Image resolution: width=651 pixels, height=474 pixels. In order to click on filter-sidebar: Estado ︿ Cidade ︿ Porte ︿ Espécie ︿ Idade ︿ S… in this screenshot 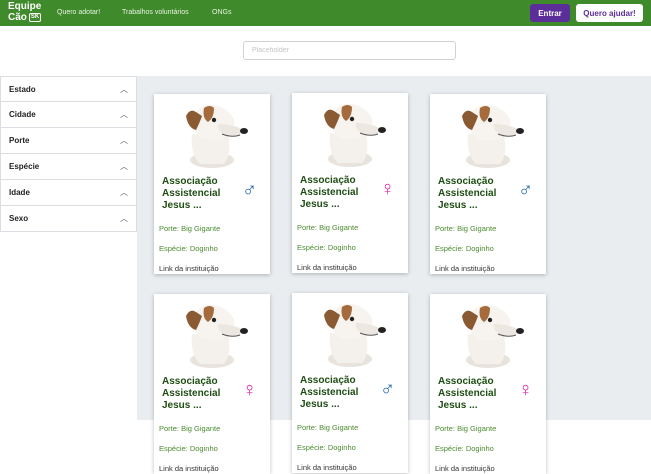, I will do `click(68, 154)`.